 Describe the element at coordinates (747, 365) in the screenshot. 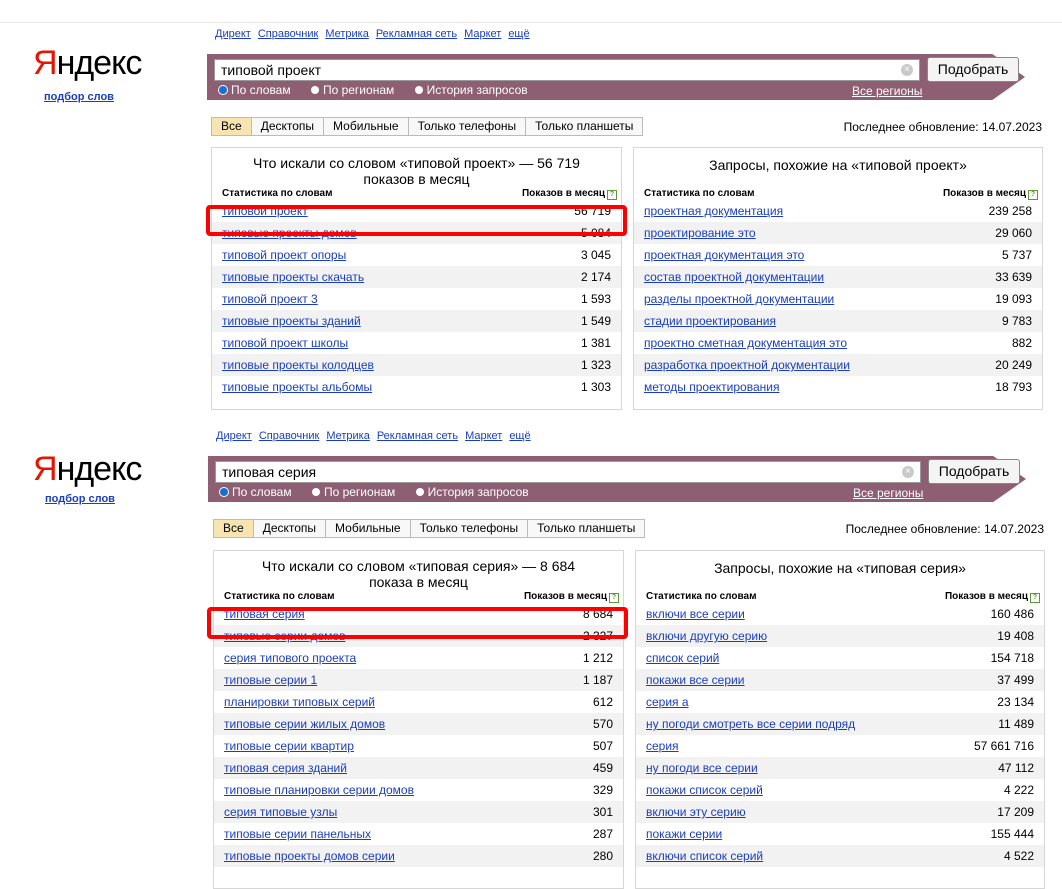

I see `keyword-link: разработка проектной документации` at that location.